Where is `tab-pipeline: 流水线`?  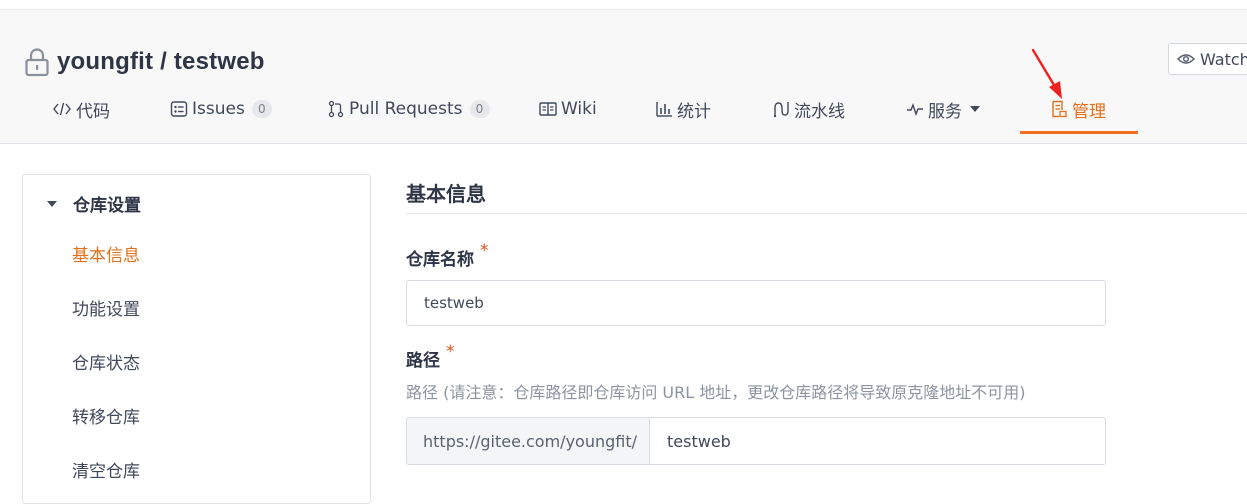 tab-pipeline: 流水线 is located at coordinates (808, 109).